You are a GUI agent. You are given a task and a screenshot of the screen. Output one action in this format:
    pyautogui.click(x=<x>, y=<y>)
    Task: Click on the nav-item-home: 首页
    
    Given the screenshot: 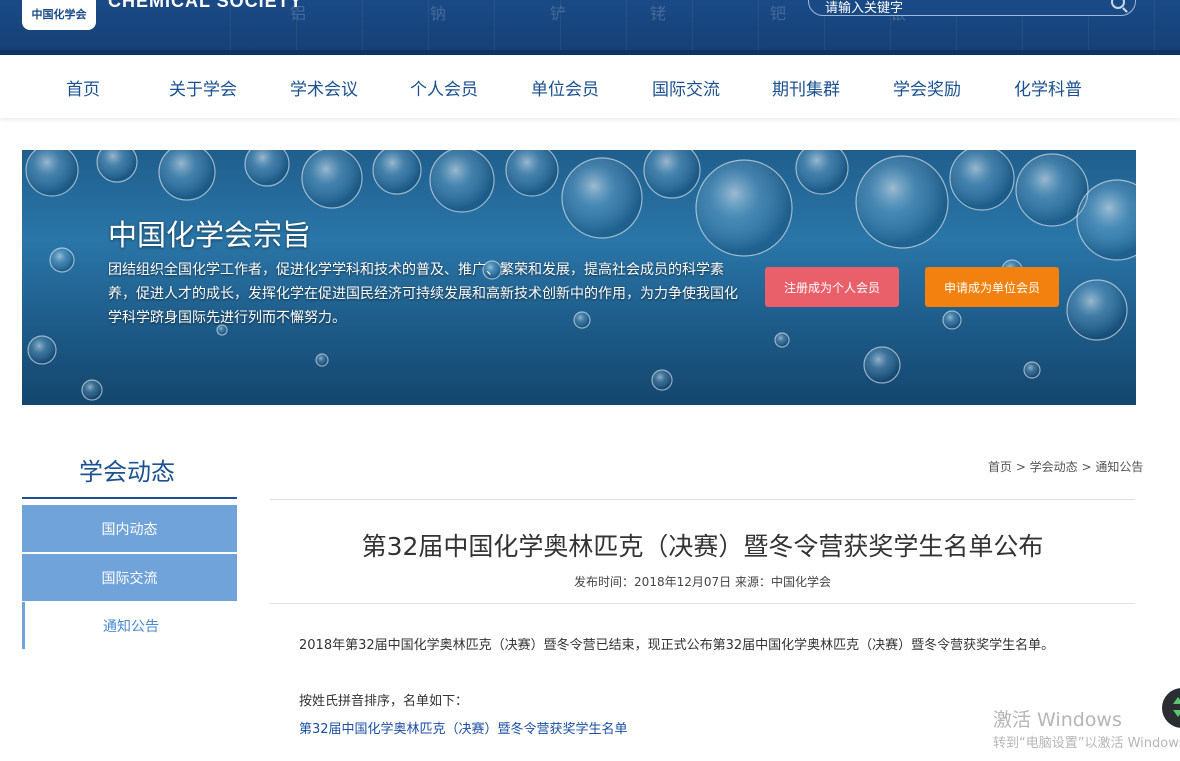 What is the action you would take?
    pyautogui.click(x=83, y=87)
    